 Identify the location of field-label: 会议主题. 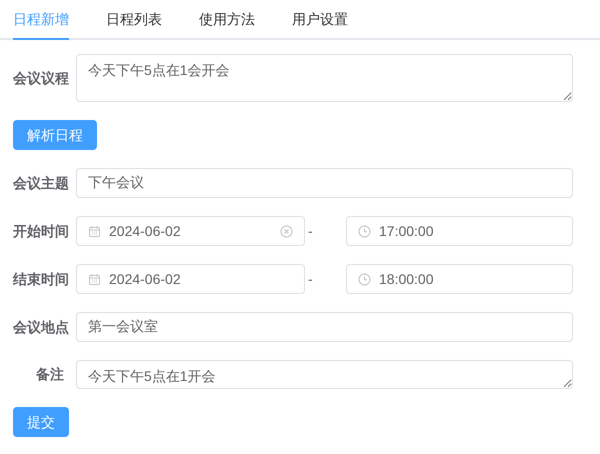
(41, 183).